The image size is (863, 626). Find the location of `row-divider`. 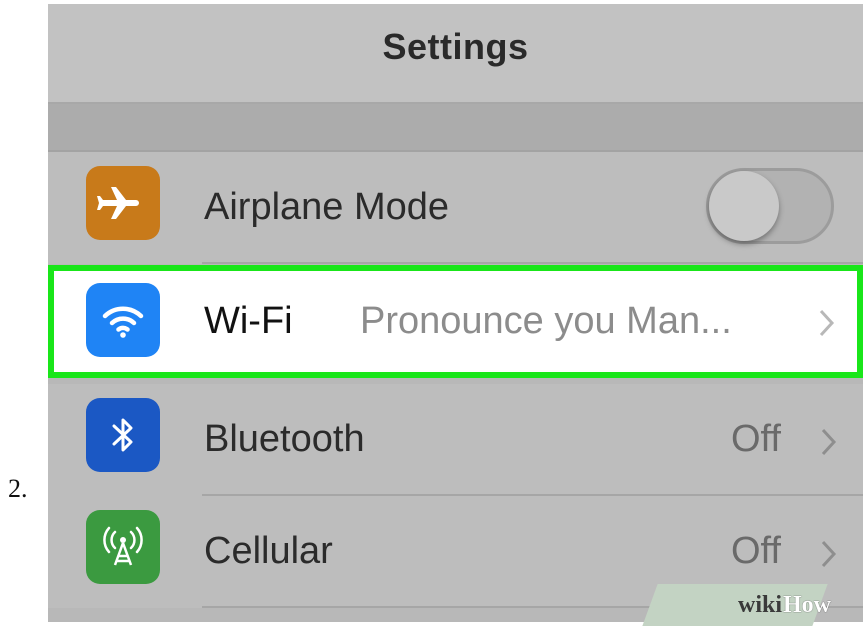

row-divider is located at coordinates (532, 263).